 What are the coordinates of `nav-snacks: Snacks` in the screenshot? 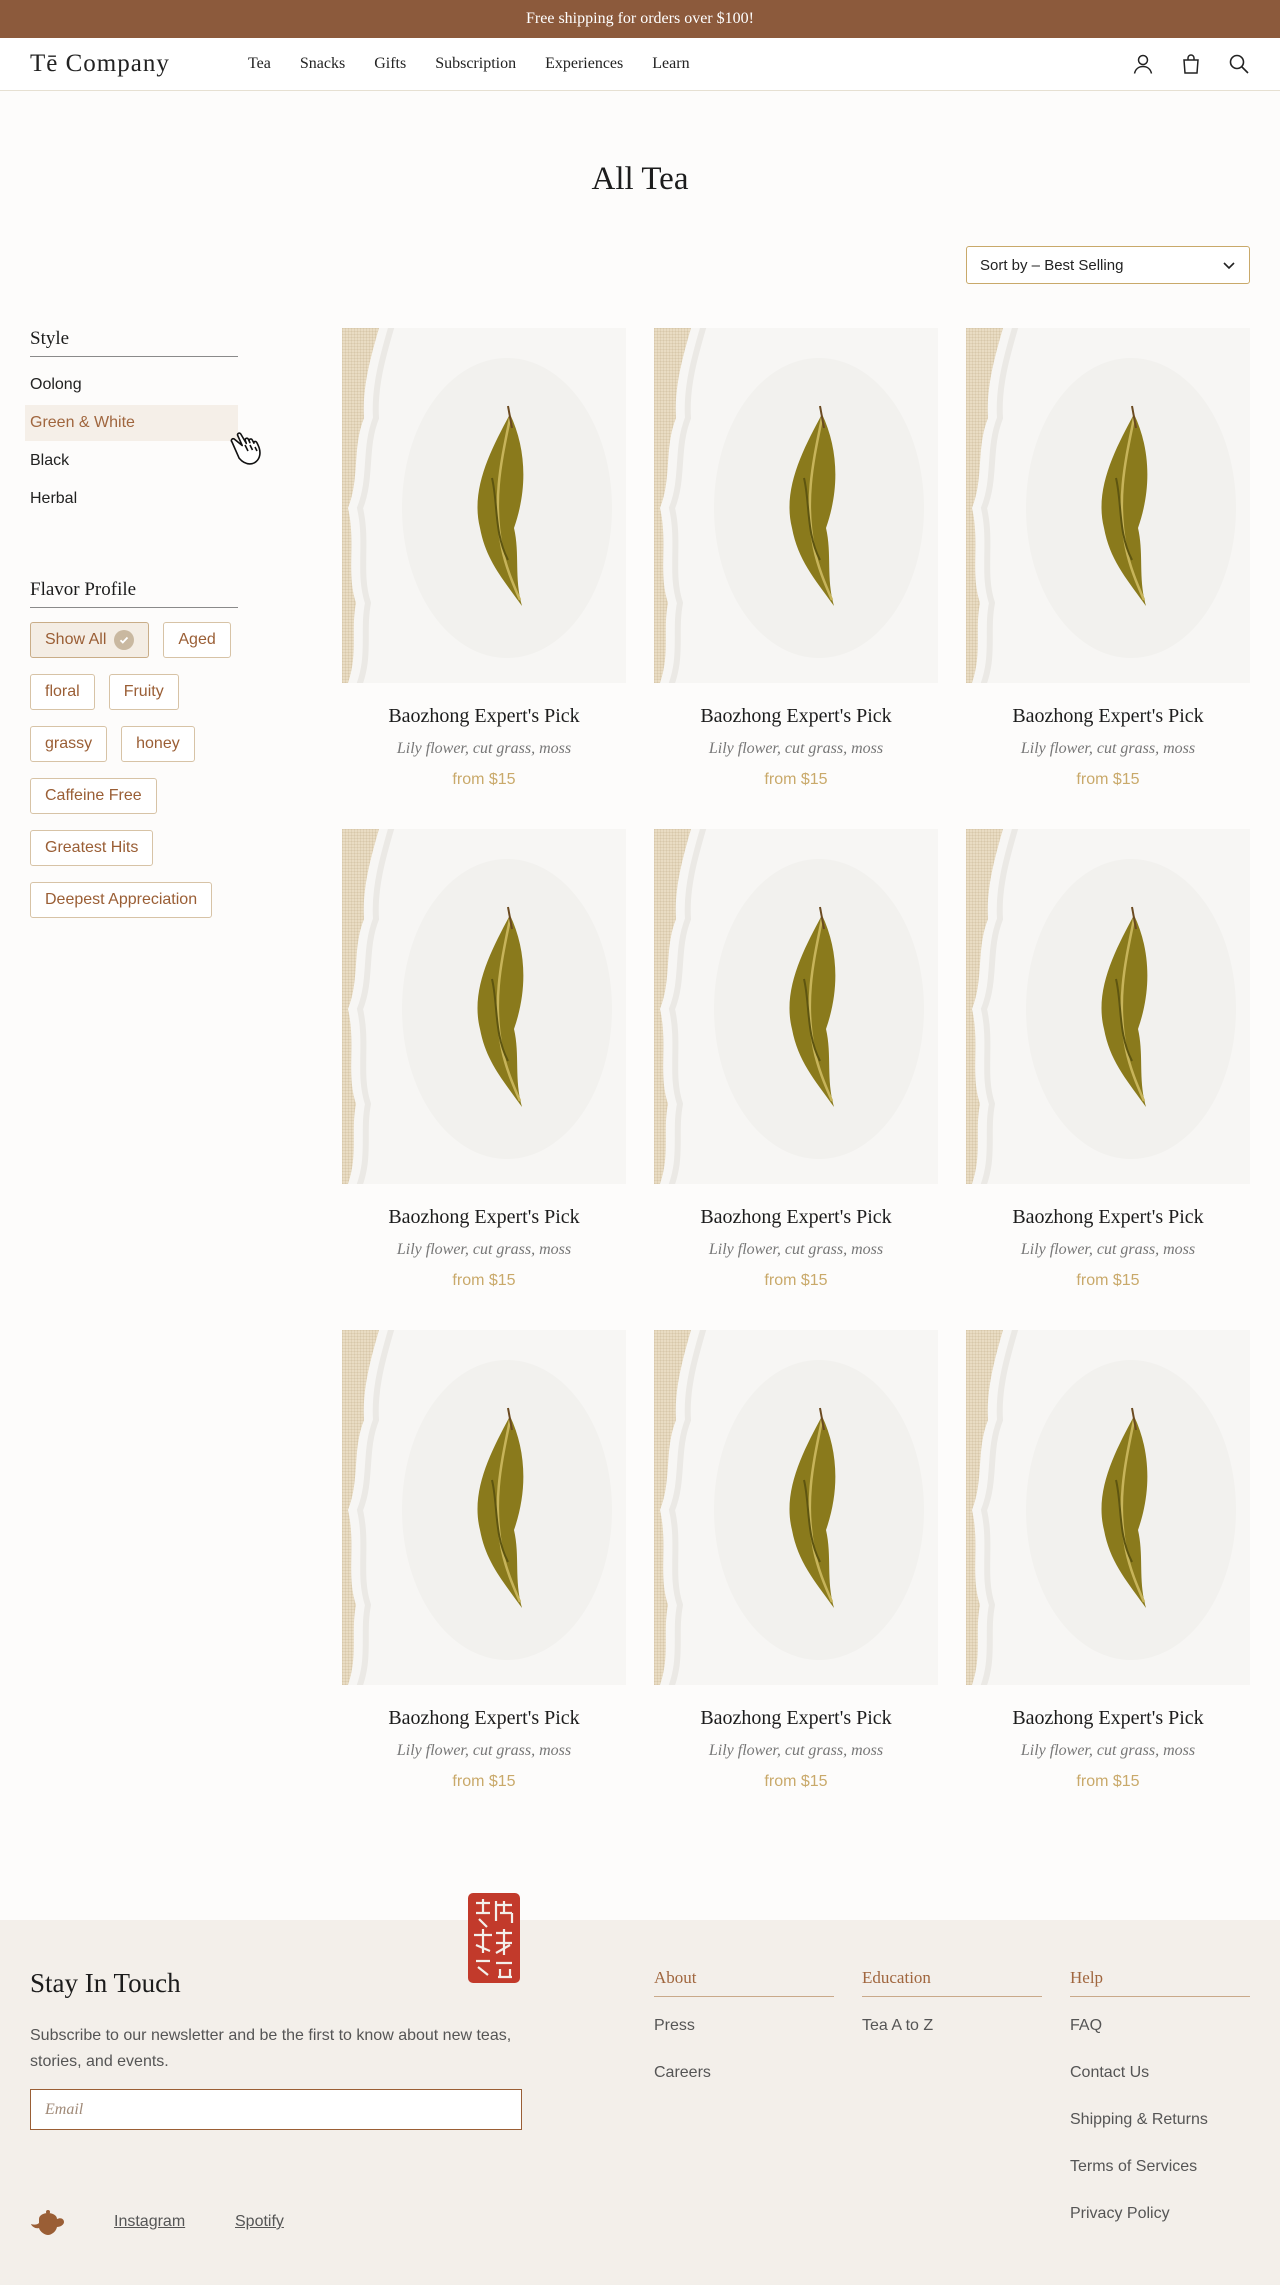 It's located at (322, 64).